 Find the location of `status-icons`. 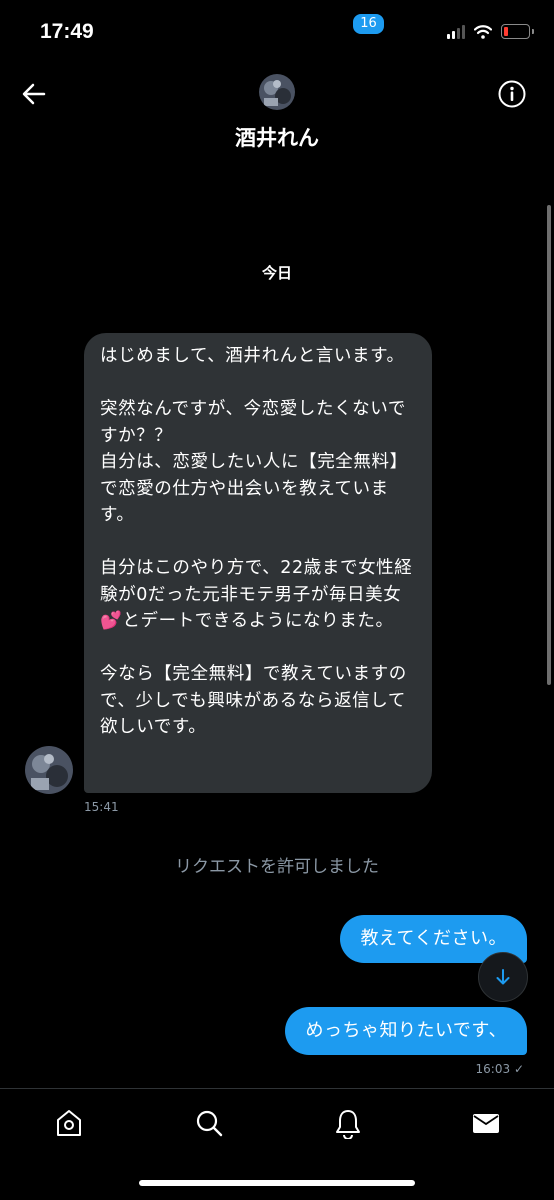

status-icons is located at coordinates (490, 31).